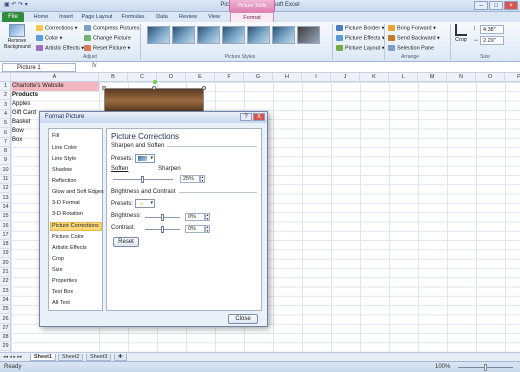 The height and width of the screenshot is (372, 520). What do you see at coordinates (442, 367) in the screenshot?
I see `zoom-level: 100%` at bounding box center [442, 367].